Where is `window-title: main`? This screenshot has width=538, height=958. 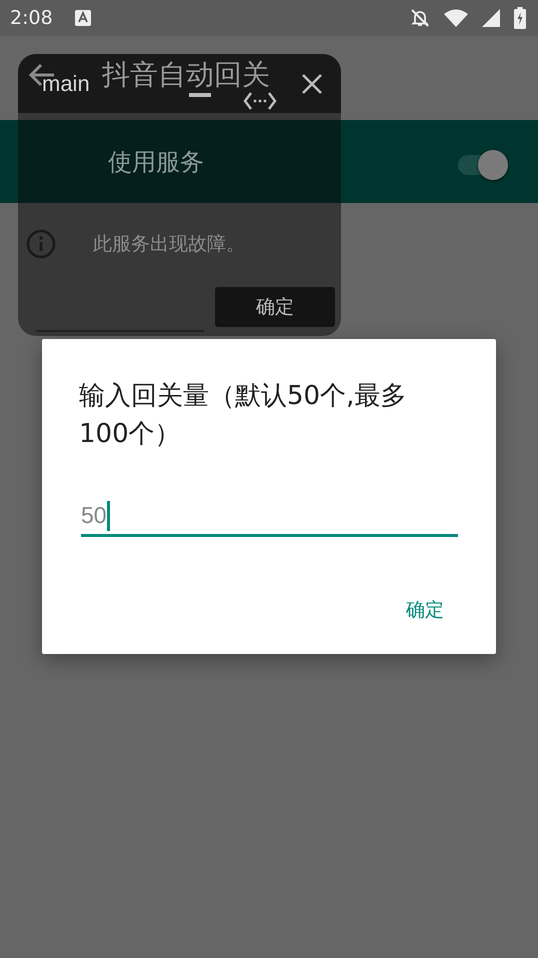 window-title: main is located at coordinates (66, 83).